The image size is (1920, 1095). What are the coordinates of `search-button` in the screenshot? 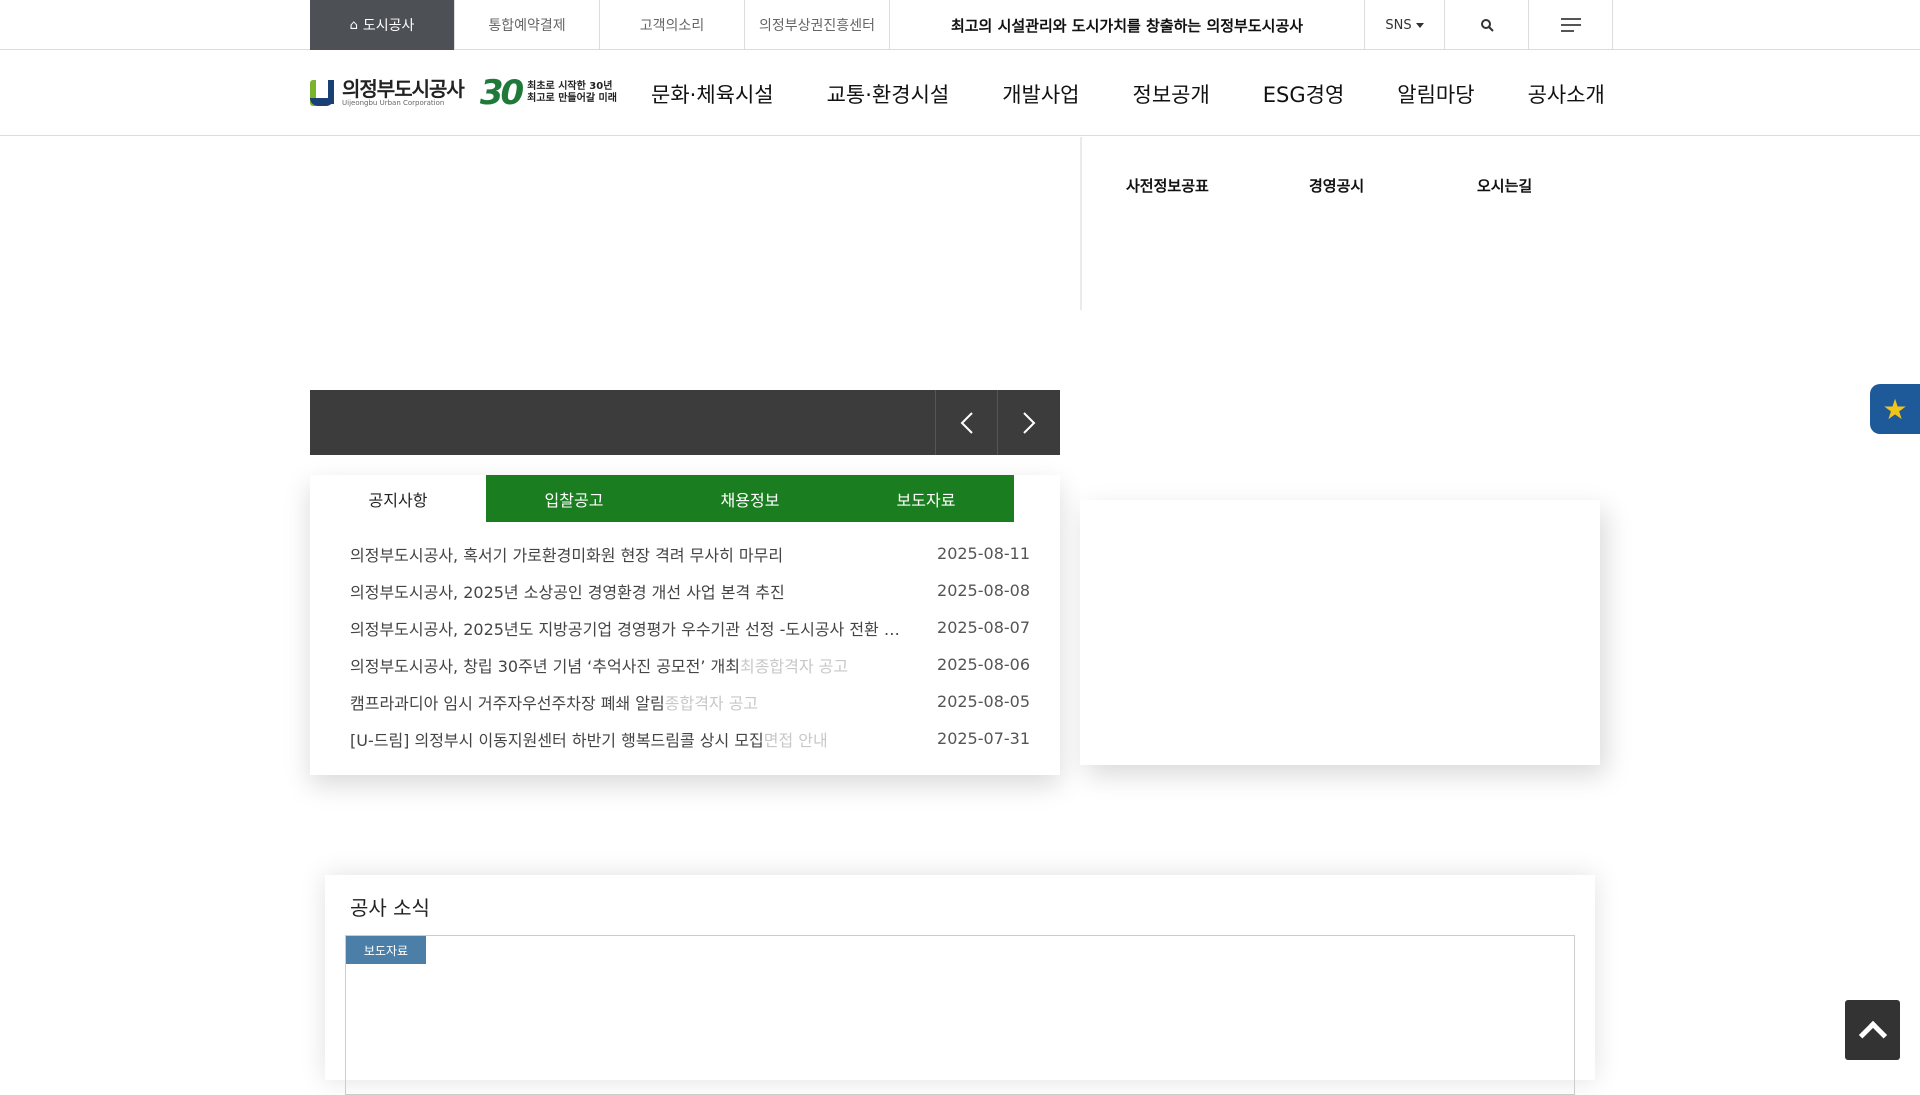 It's located at (1487, 25).